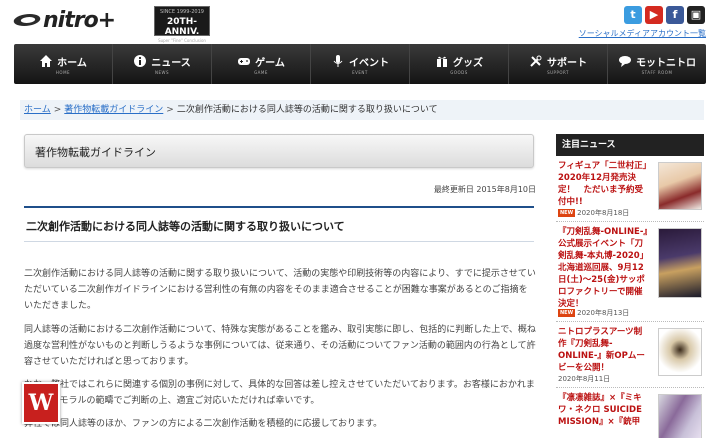 This screenshot has height=438, width=720. What do you see at coordinates (244, 61) in the screenshot?
I see `gamepad-icon` at bounding box center [244, 61].